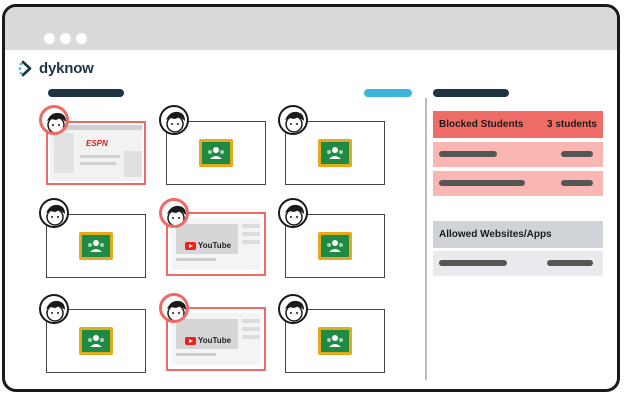  What do you see at coordinates (66, 68) in the screenshot?
I see `brand-name: dyknow` at bounding box center [66, 68].